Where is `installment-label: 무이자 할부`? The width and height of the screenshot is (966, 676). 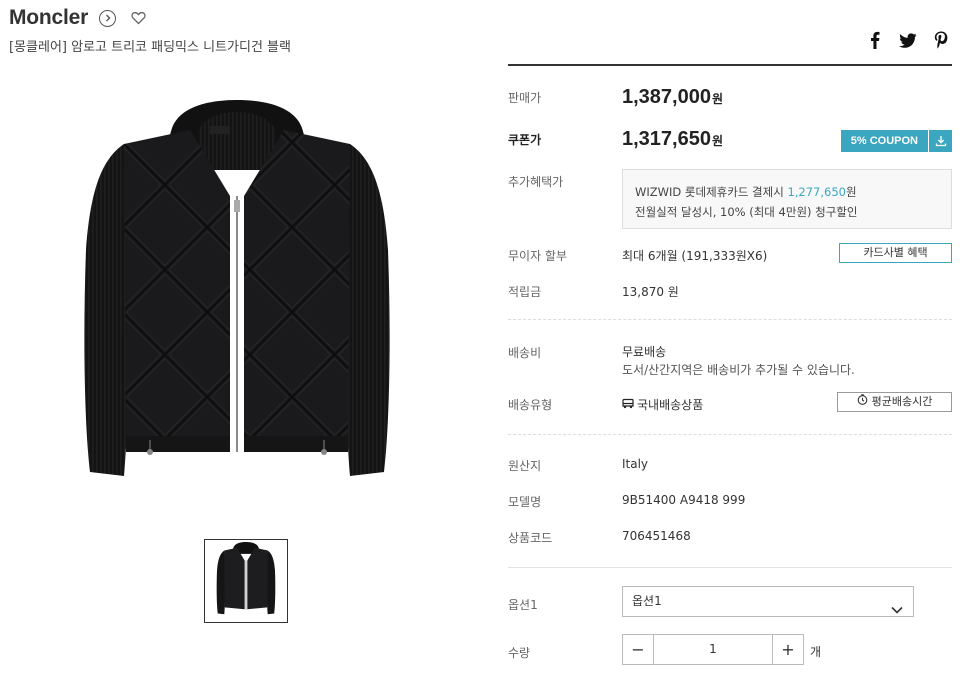 installment-label: 무이자 할부 is located at coordinates (538, 256).